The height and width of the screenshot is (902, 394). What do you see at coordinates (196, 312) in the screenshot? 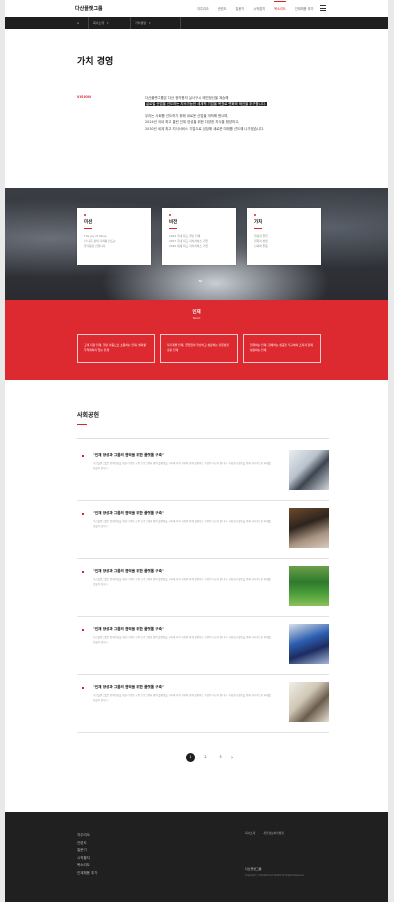
I see `talent-title: 인재` at bounding box center [196, 312].